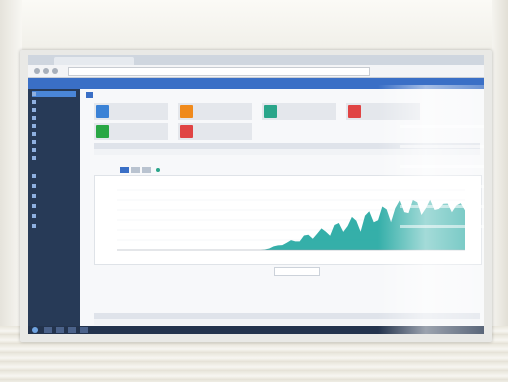 The image size is (508, 382). What do you see at coordinates (11, 191) in the screenshot?
I see `wall-left` at bounding box center [11, 191].